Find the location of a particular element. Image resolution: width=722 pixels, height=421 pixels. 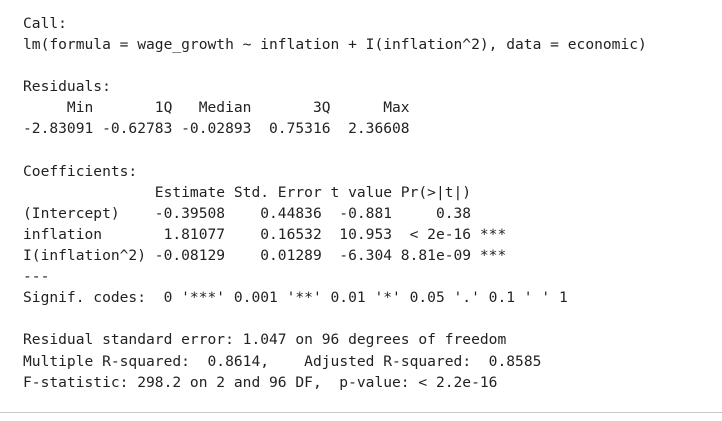

panel-bottom-border is located at coordinates (361, 412).